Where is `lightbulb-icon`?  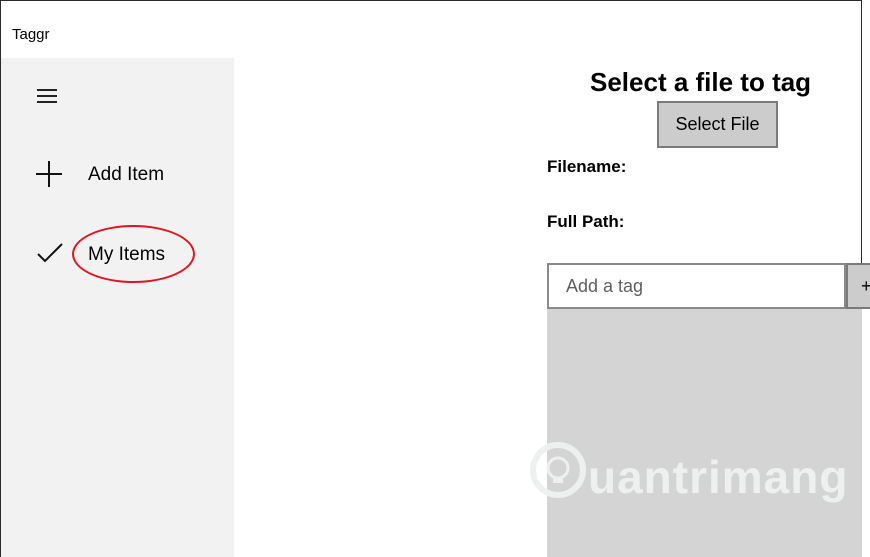
lightbulb-icon is located at coordinates (558, 470).